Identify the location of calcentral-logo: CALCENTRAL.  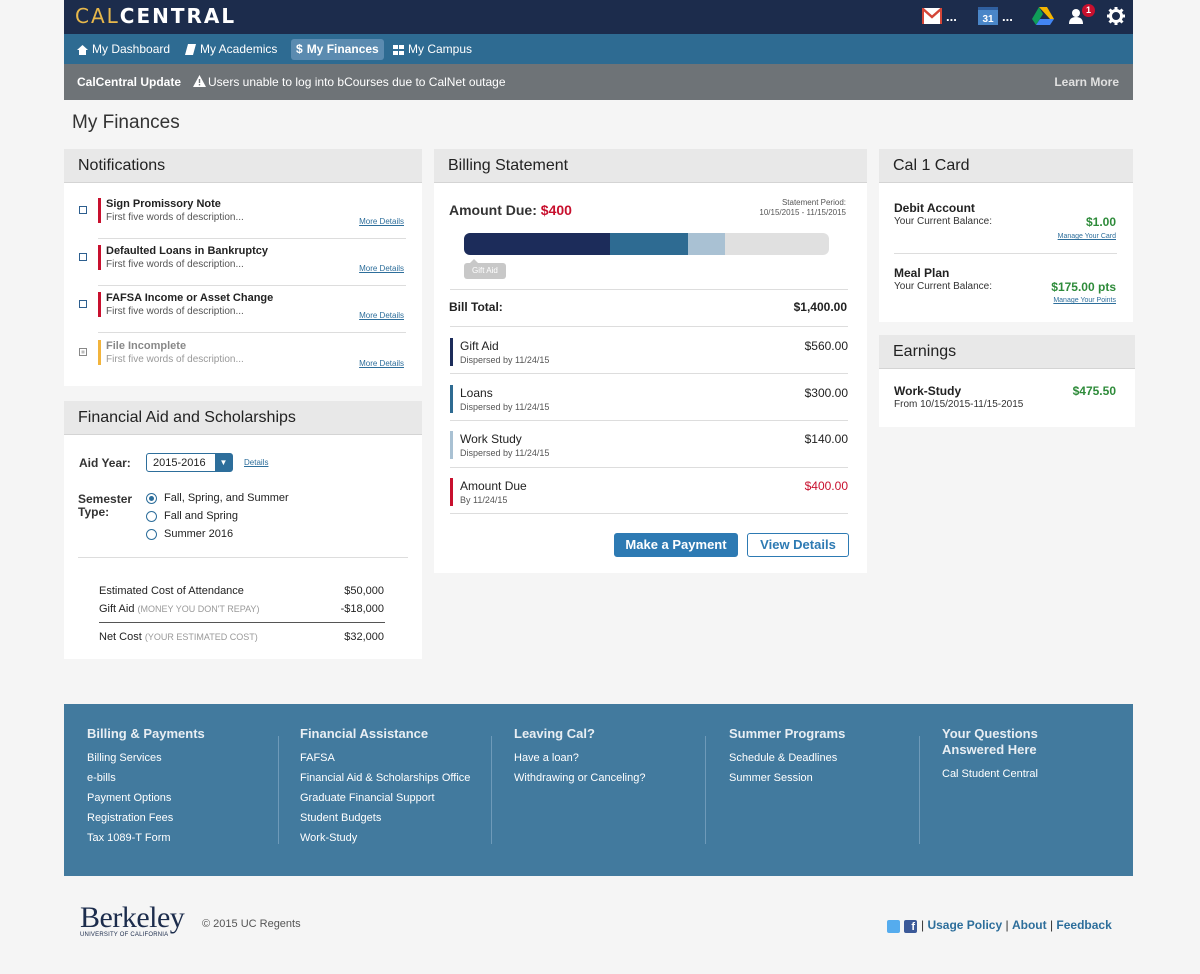
(155, 16).